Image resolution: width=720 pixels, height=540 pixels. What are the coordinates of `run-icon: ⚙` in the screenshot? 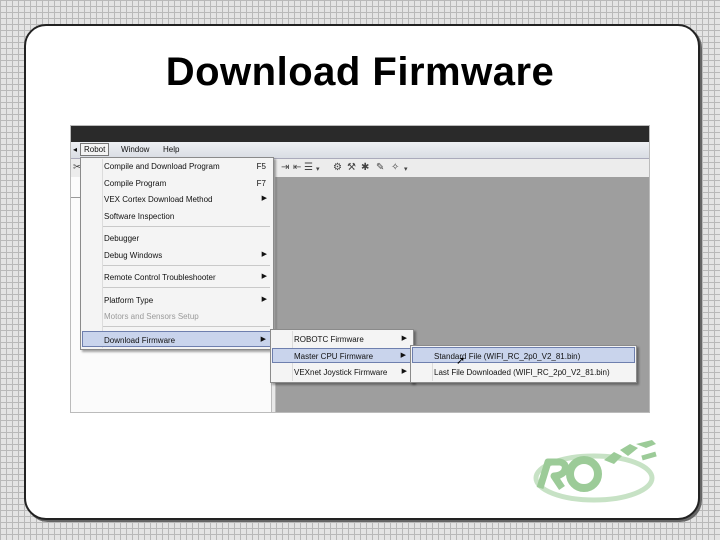 It's located at (337, 167).